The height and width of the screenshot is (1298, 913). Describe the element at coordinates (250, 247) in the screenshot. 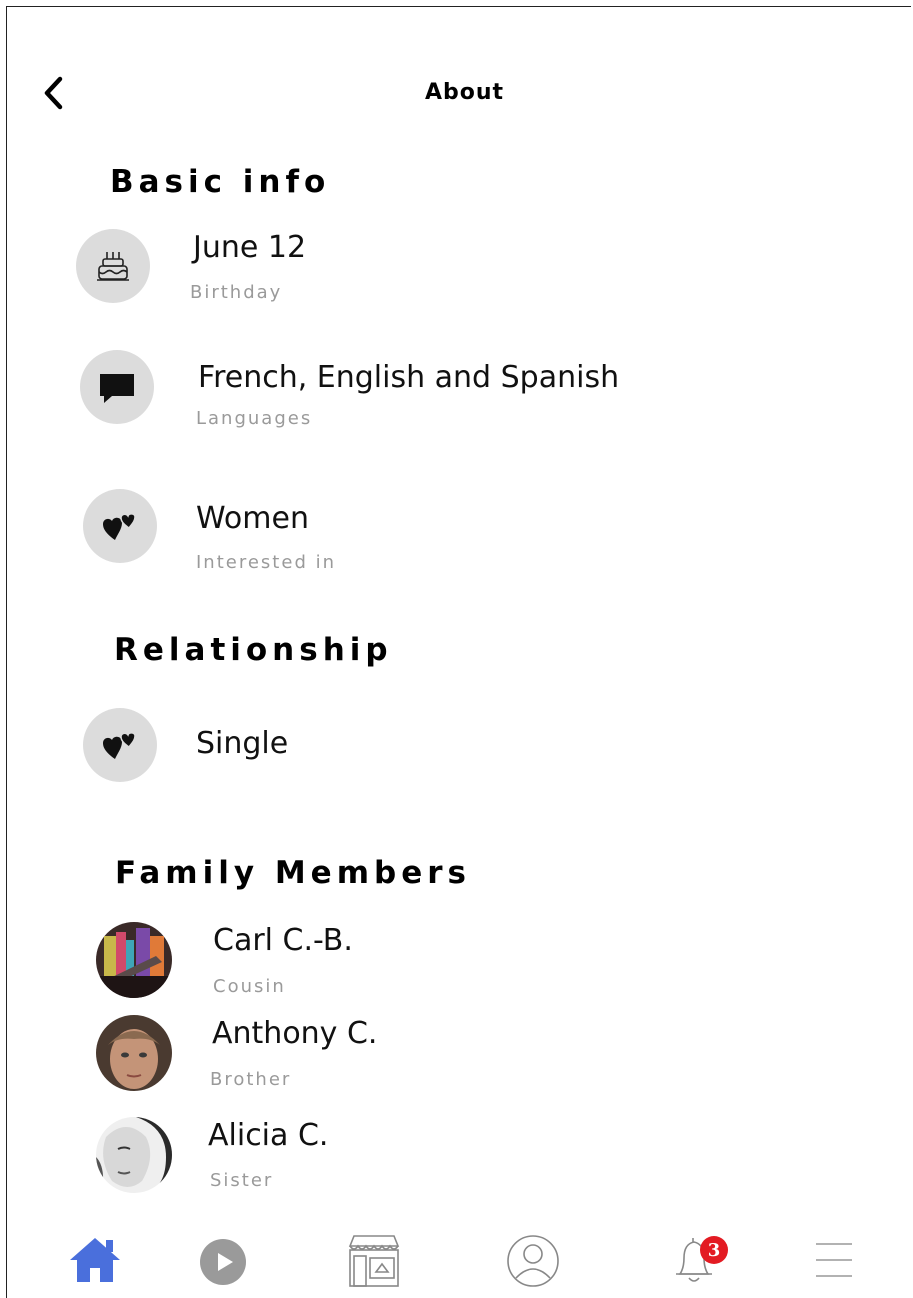

I see `birthday-value: June 12` at that location.